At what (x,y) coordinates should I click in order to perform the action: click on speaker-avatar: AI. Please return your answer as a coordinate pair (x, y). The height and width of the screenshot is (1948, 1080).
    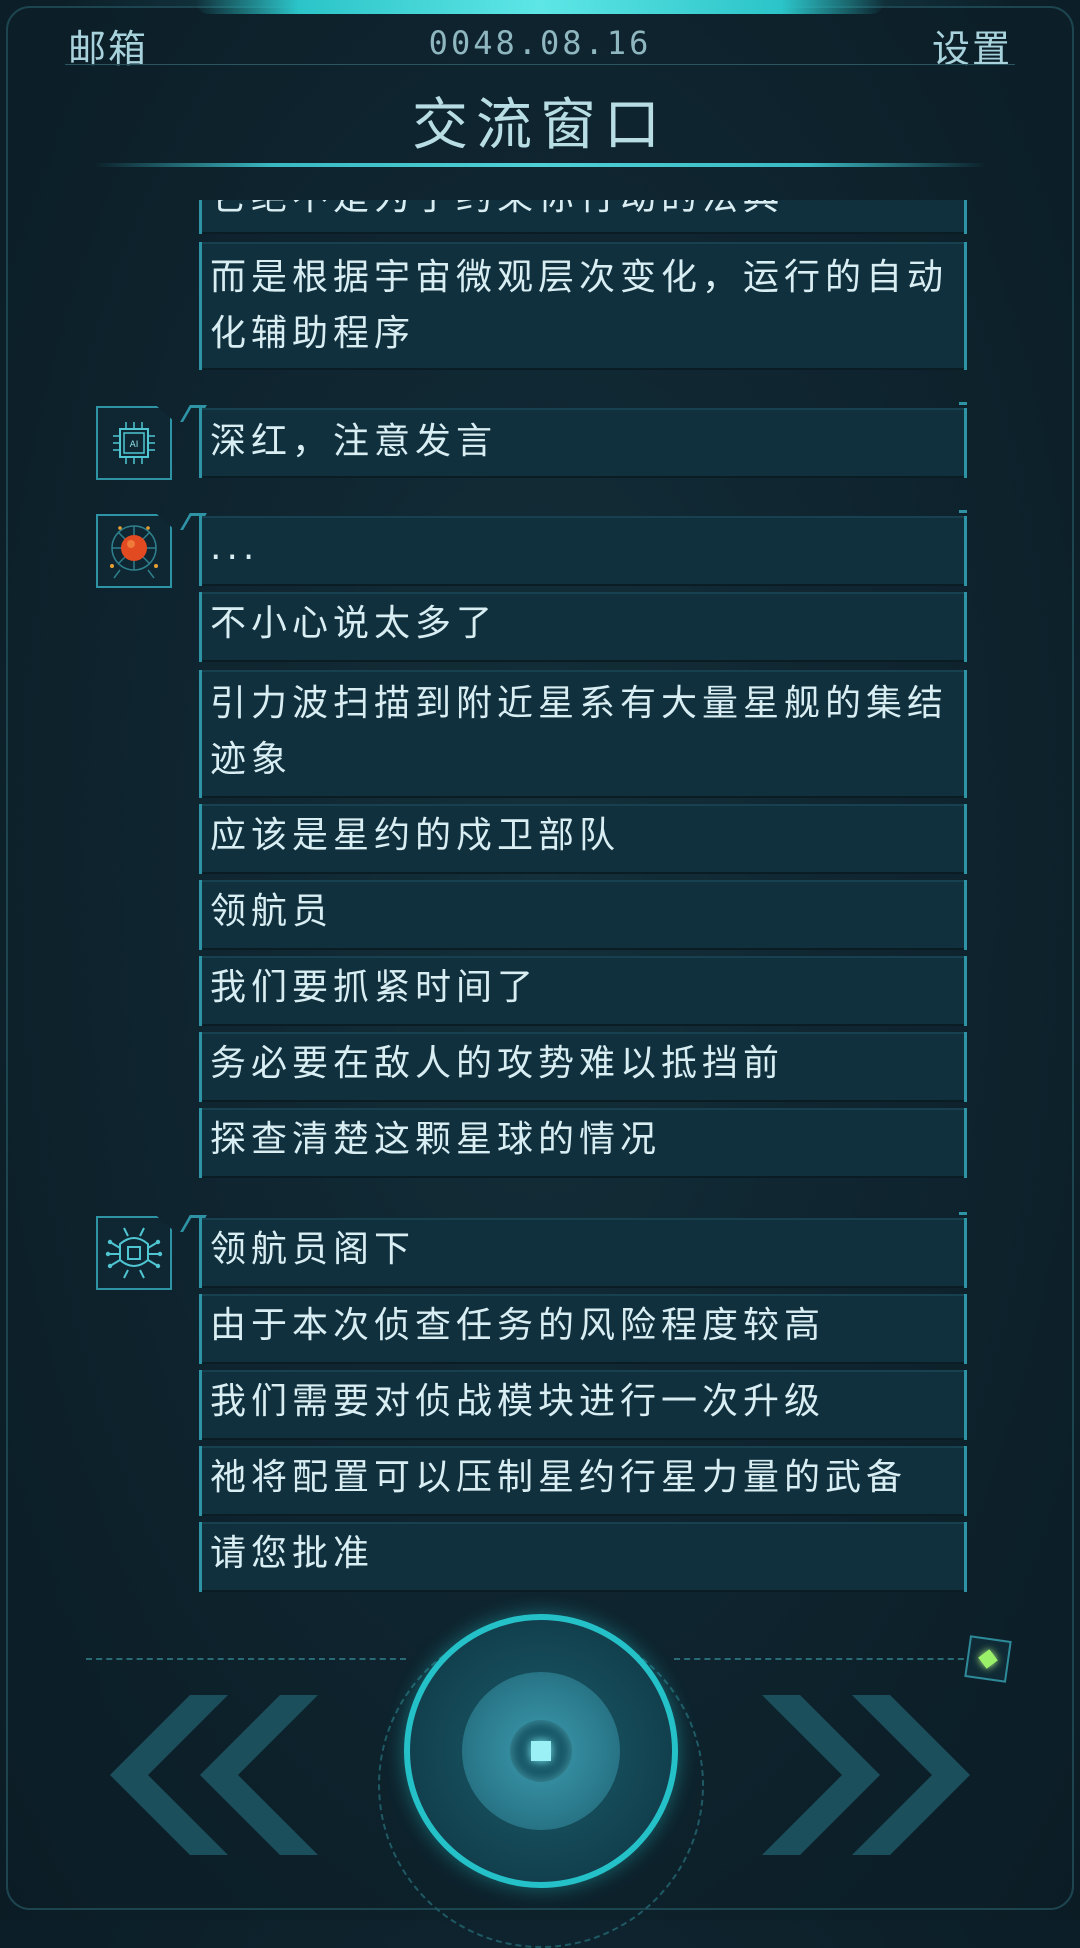
    Looking at the image, I should click on (134, 443).